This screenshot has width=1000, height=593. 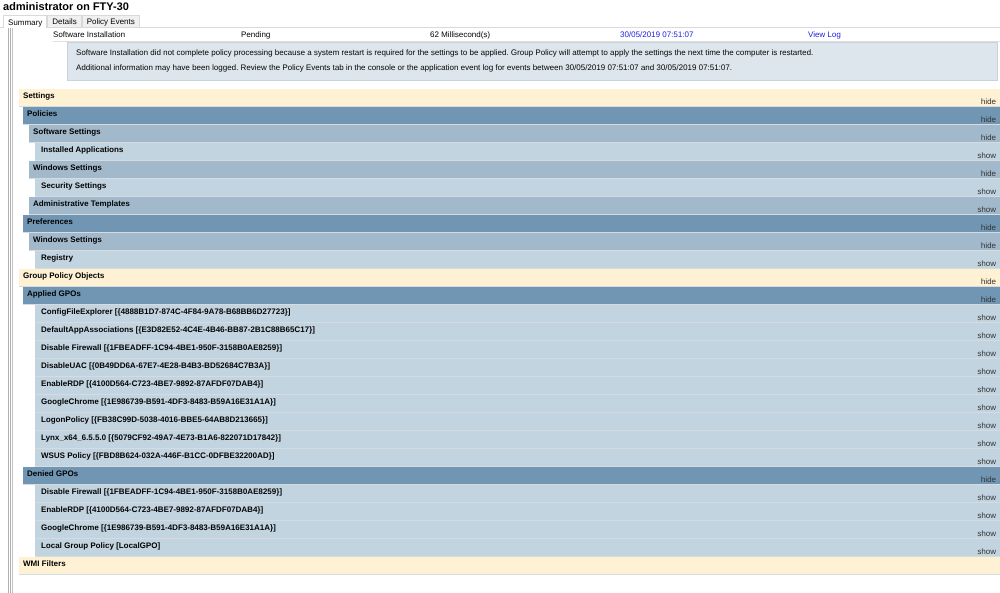 What do you see at coordinates (165, 311) in the screenshot?
I see `section-title: ConfigFileExplorer [{4888B1D7-874C-4F84-9A78-B68BB6D27723}]` at bounding box center [165, 311].